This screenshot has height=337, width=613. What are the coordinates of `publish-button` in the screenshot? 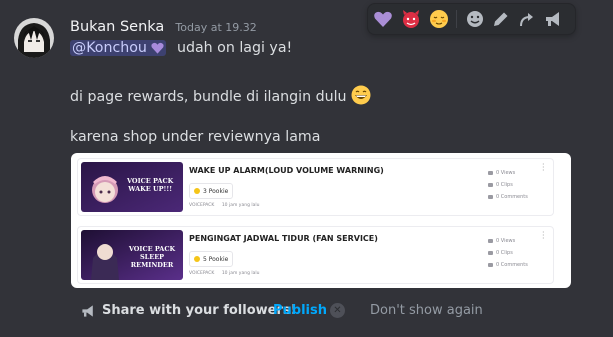 It's located at (553, 19).